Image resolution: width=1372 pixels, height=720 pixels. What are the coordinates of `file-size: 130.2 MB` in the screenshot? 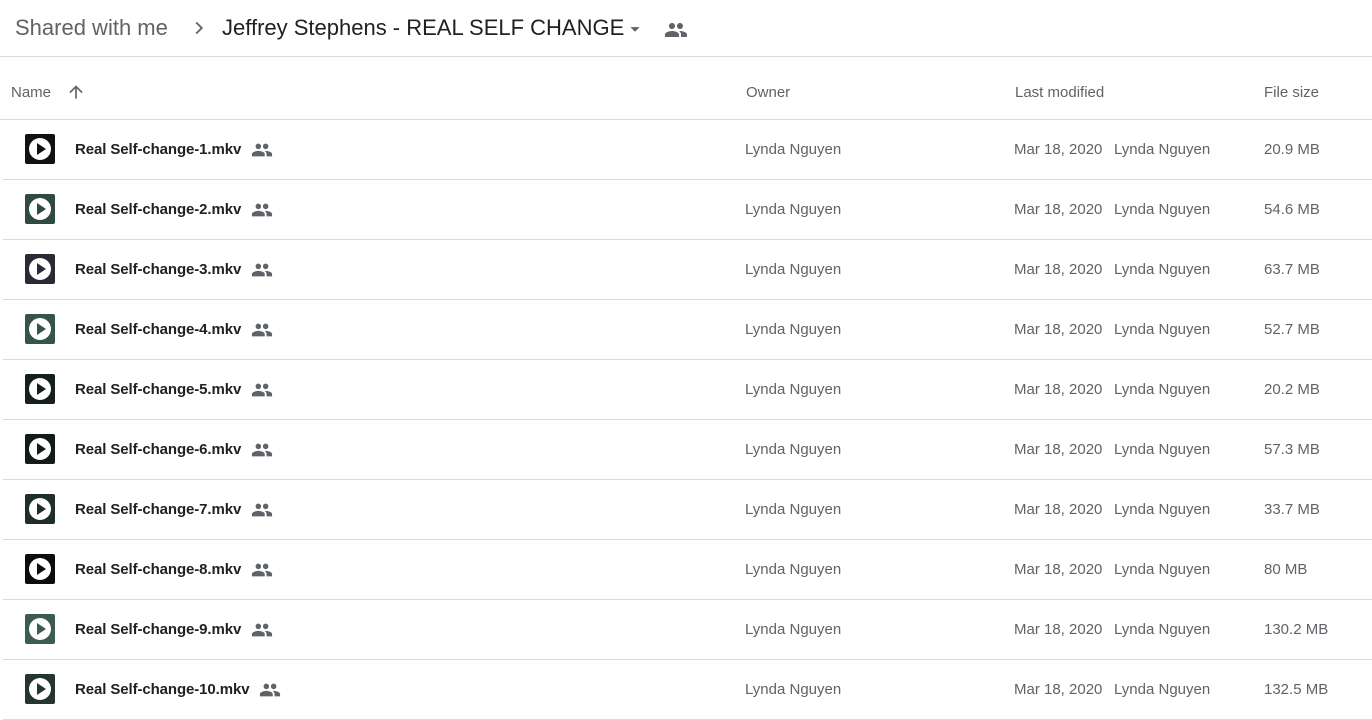 It's located at (1296, 629).